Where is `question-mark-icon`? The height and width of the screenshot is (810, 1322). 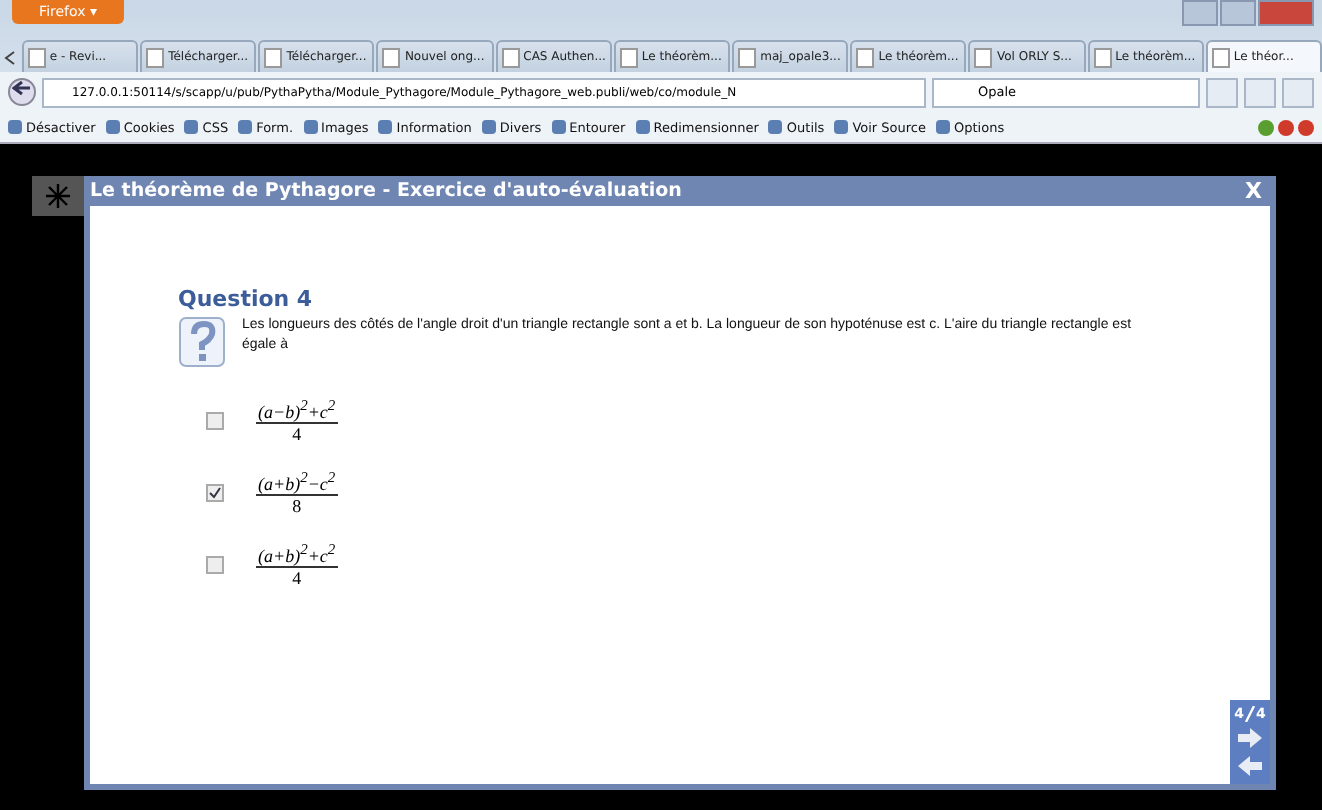
question-mark-icon is located at coordinates (202, 342).